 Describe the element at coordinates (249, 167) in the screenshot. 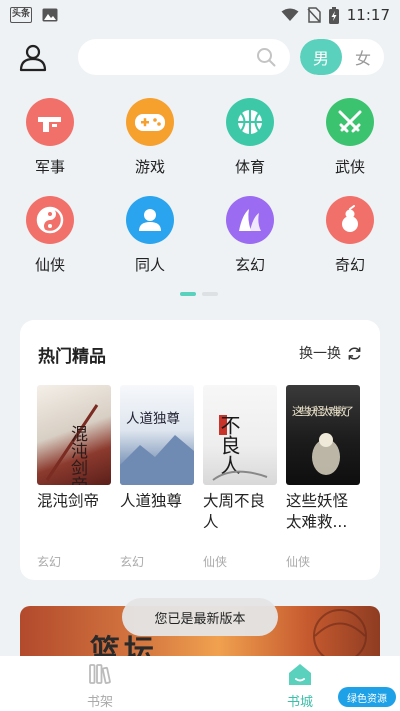

I see `category-label: 体育` at that location.